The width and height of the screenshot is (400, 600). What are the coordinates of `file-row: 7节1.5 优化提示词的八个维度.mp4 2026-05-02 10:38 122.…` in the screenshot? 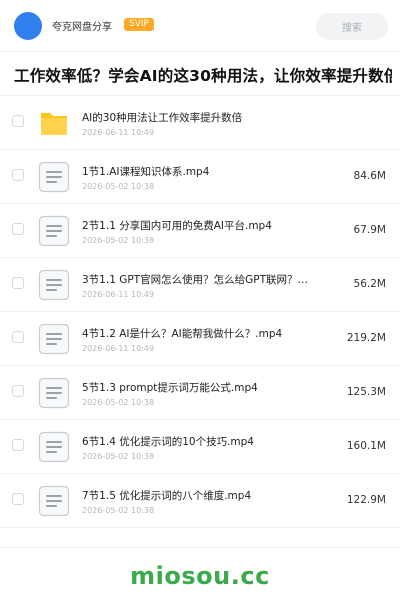 It's located at (200, 501).